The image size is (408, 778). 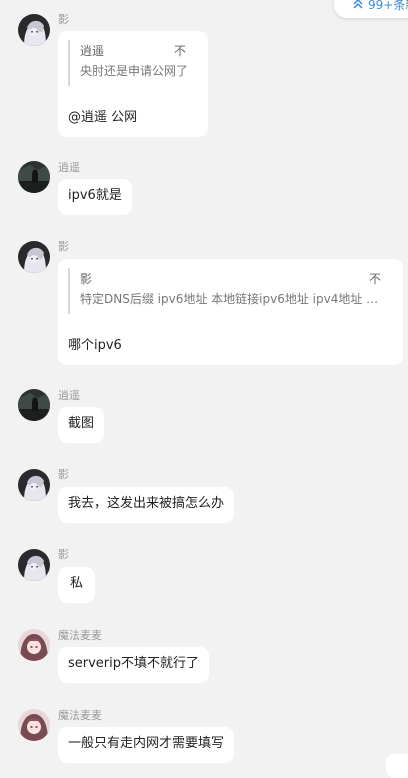 I want to click on new-messages-button: 99+条新, so click(x=371, y=9).